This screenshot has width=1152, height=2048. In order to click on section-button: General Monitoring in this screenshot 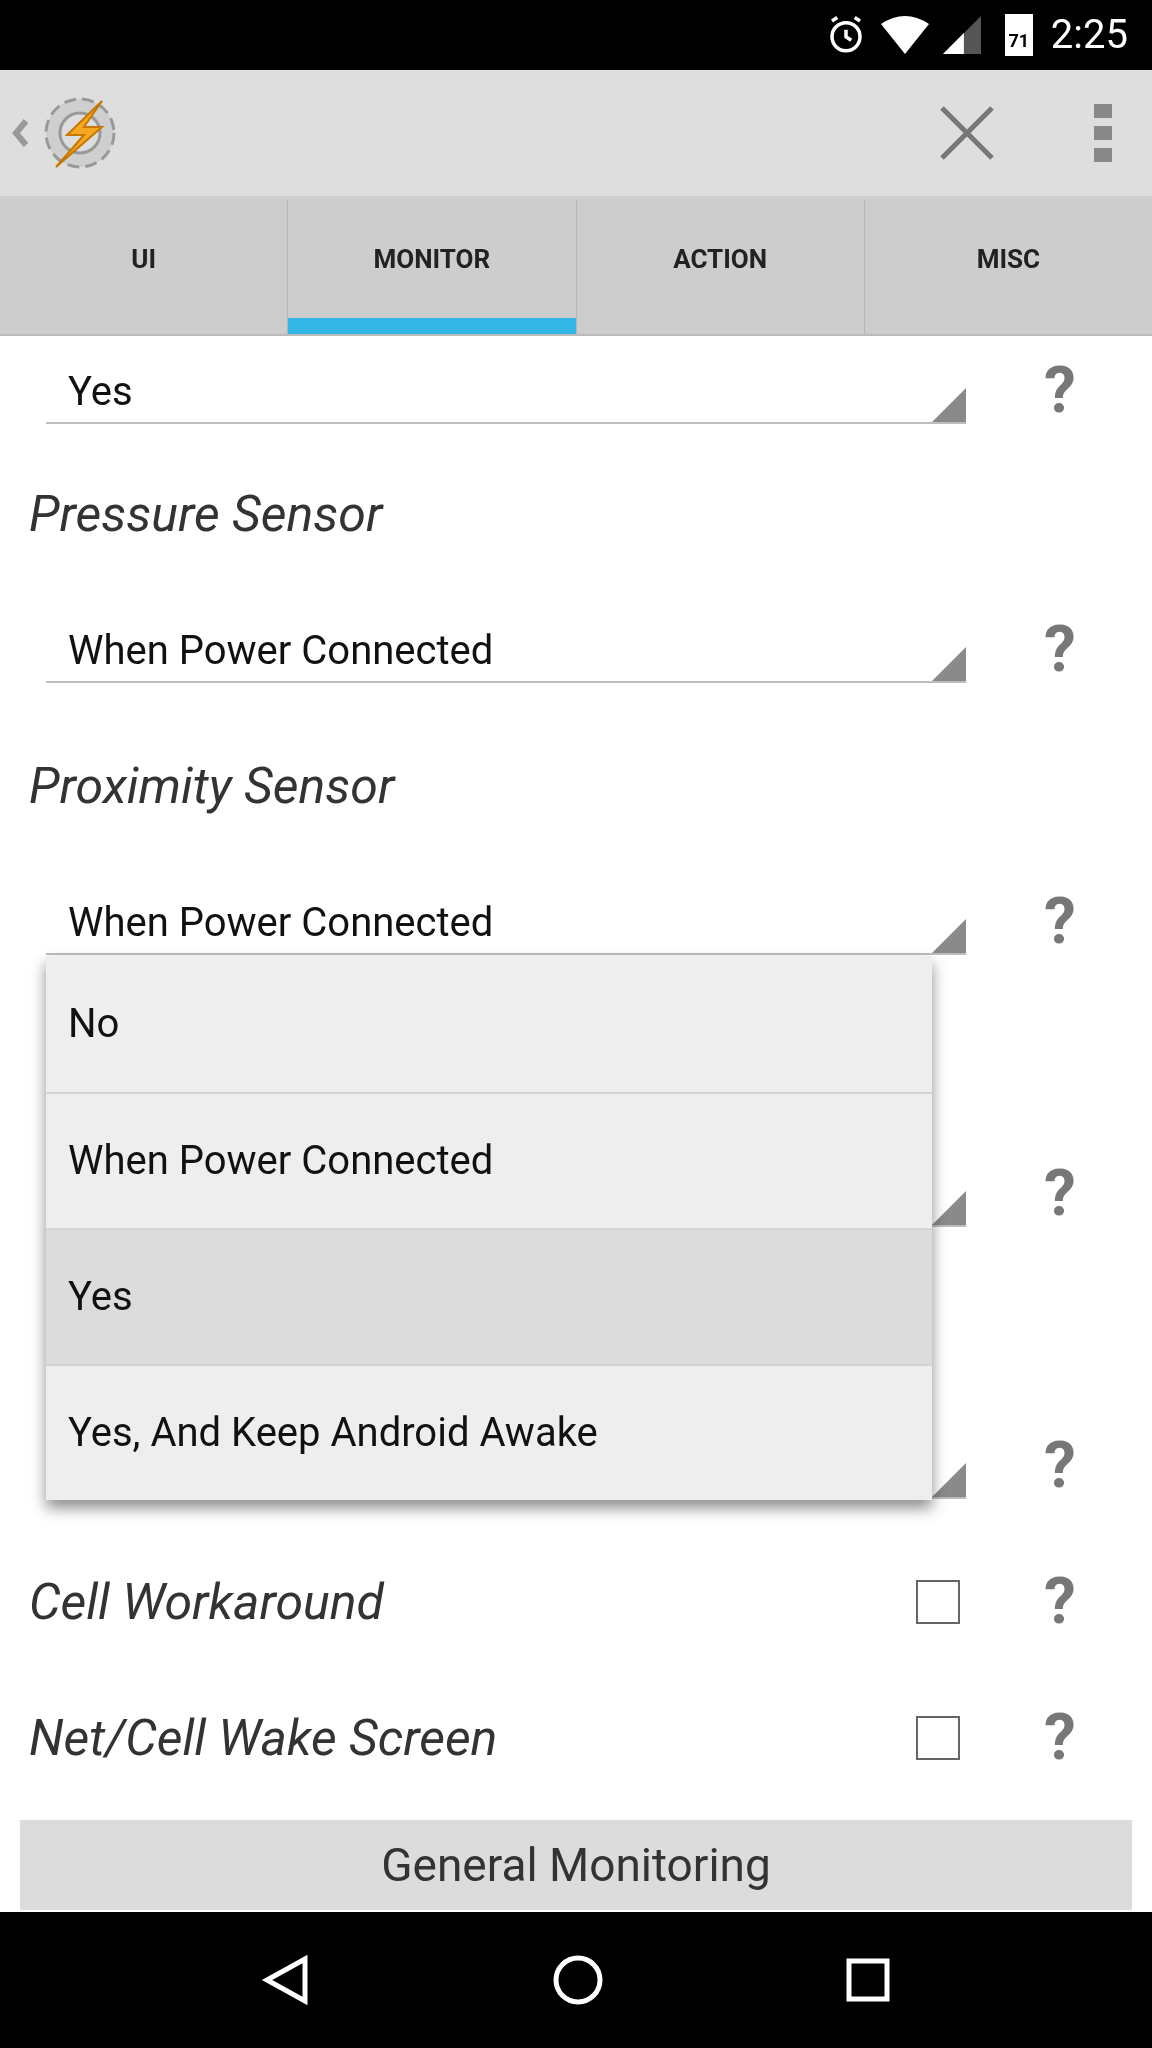, I will do `click(576, 1865)`.